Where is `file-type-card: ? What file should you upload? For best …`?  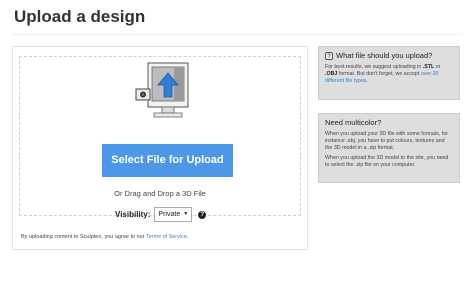
file-type-card: ? What file should you upload? For best … is located at coordinates (389, 73).